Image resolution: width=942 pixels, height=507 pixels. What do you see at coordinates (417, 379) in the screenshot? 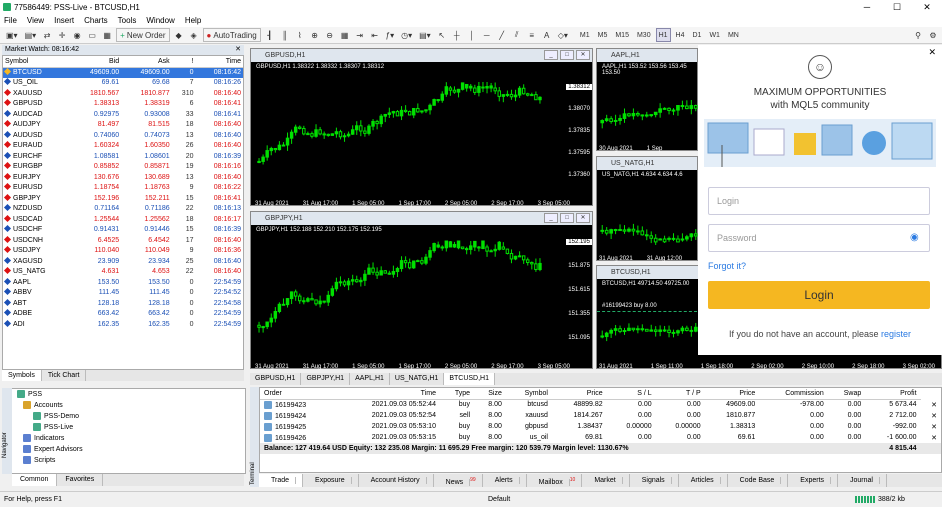
I see `chart-tab: US_NATG,H1` at bounding box center [417, 379].